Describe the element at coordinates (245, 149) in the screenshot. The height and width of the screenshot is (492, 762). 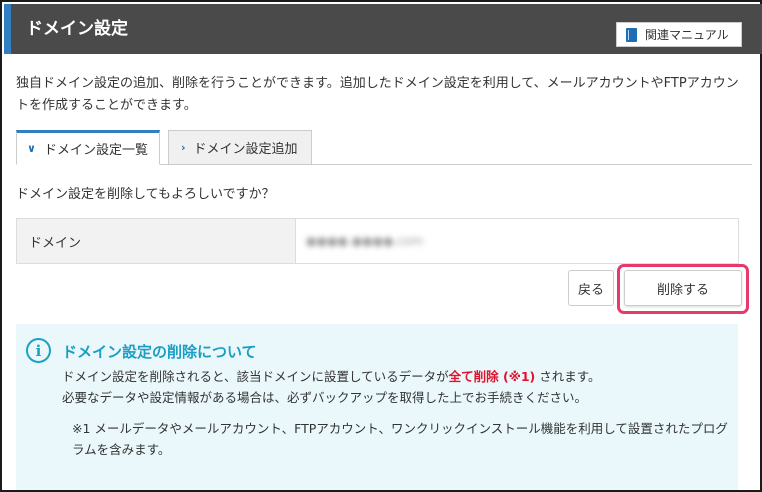
I see `tab-domain-add-label: ドメイン設定追加` at that location.